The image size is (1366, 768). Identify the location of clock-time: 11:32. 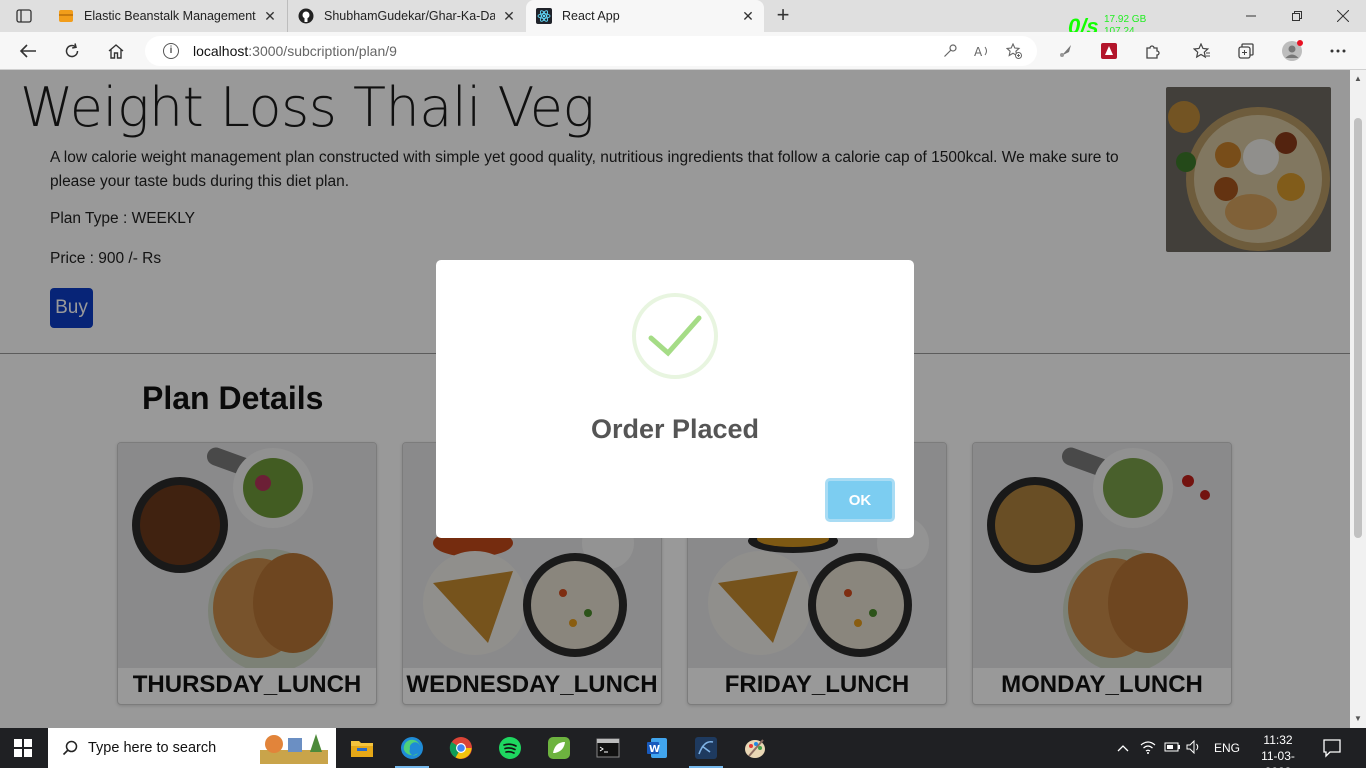
(1278, 740).